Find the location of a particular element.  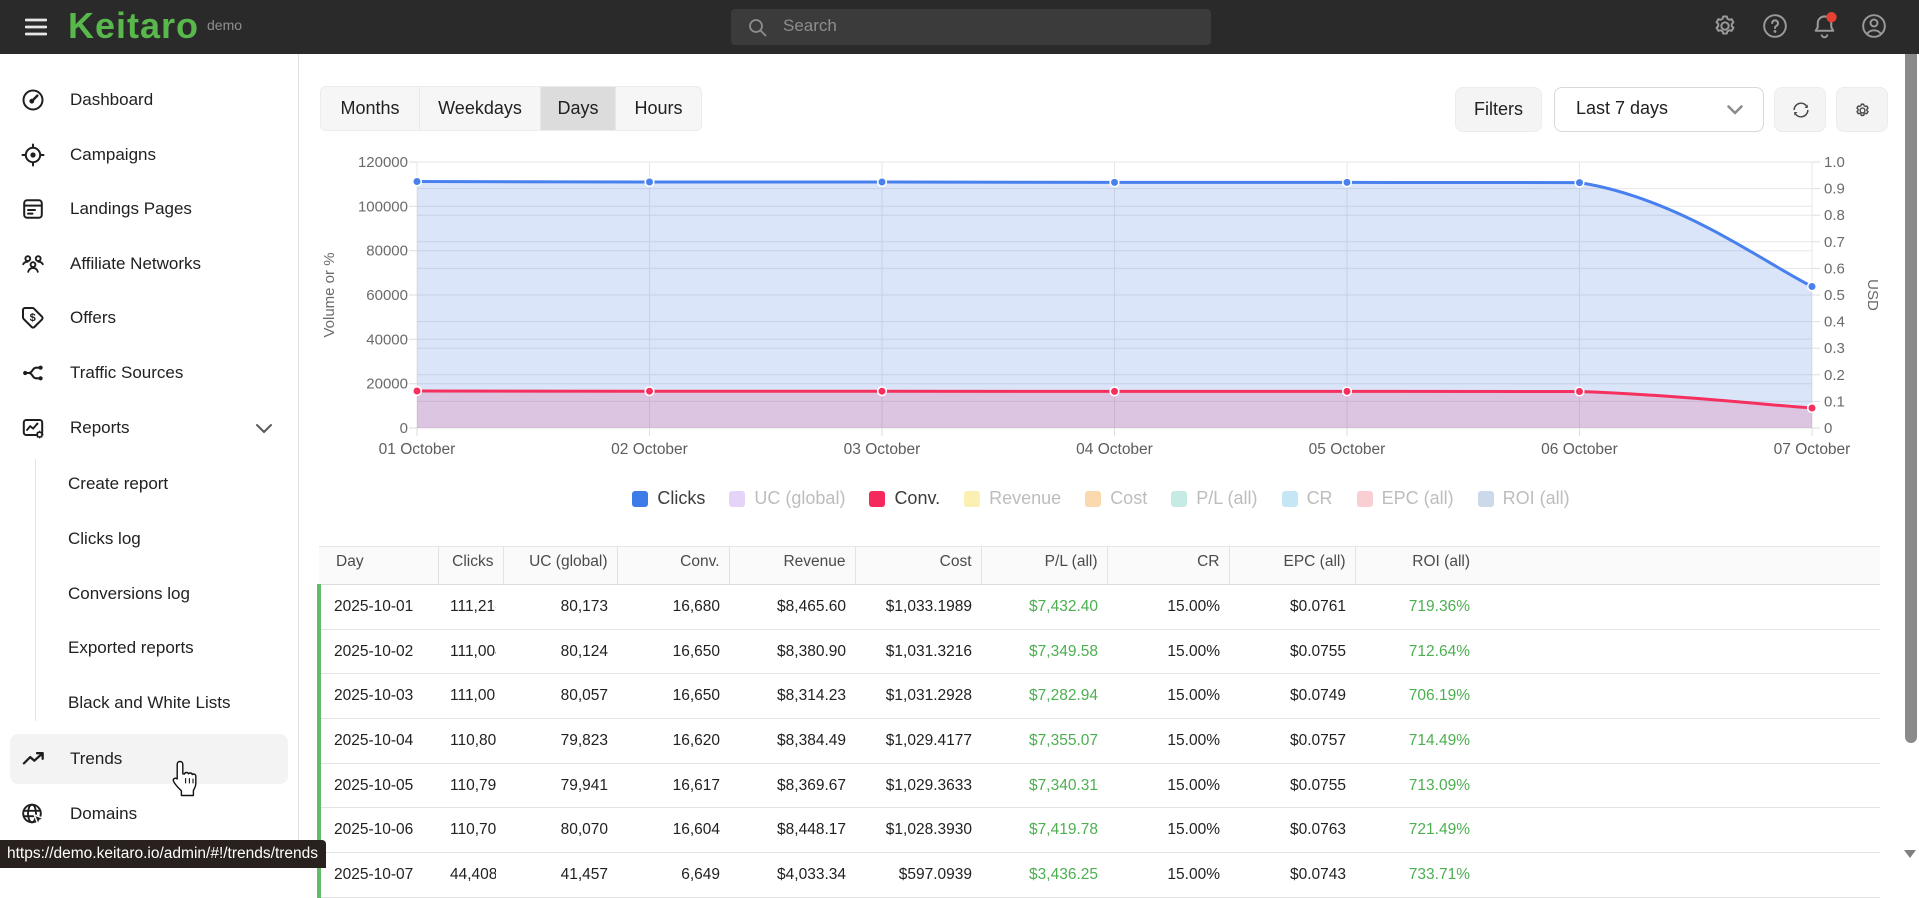

svg-text: 0.7 is located at coordinates (1834, 242).